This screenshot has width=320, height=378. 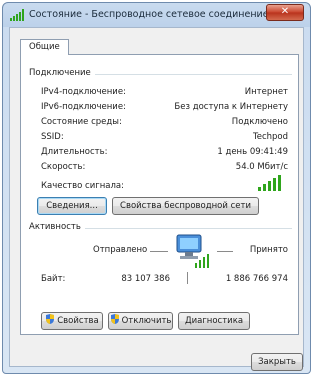 I want to click on received-label: Принято, so click(x=268, y=250).